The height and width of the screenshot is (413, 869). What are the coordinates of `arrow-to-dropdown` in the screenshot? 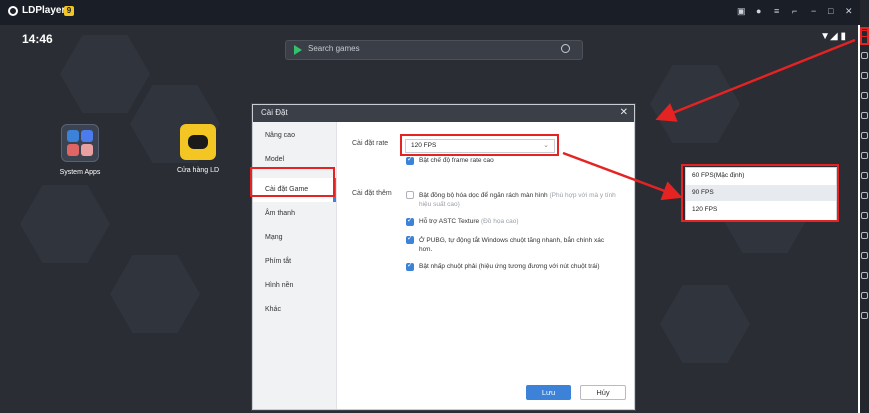 It's located at (622, 176).